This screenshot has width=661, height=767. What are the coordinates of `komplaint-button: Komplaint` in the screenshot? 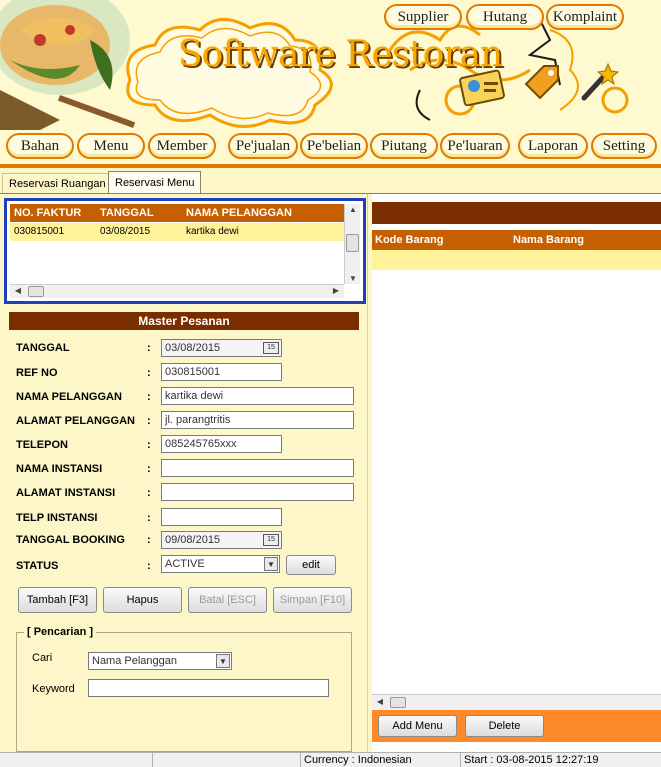 It's located at (585, 17).